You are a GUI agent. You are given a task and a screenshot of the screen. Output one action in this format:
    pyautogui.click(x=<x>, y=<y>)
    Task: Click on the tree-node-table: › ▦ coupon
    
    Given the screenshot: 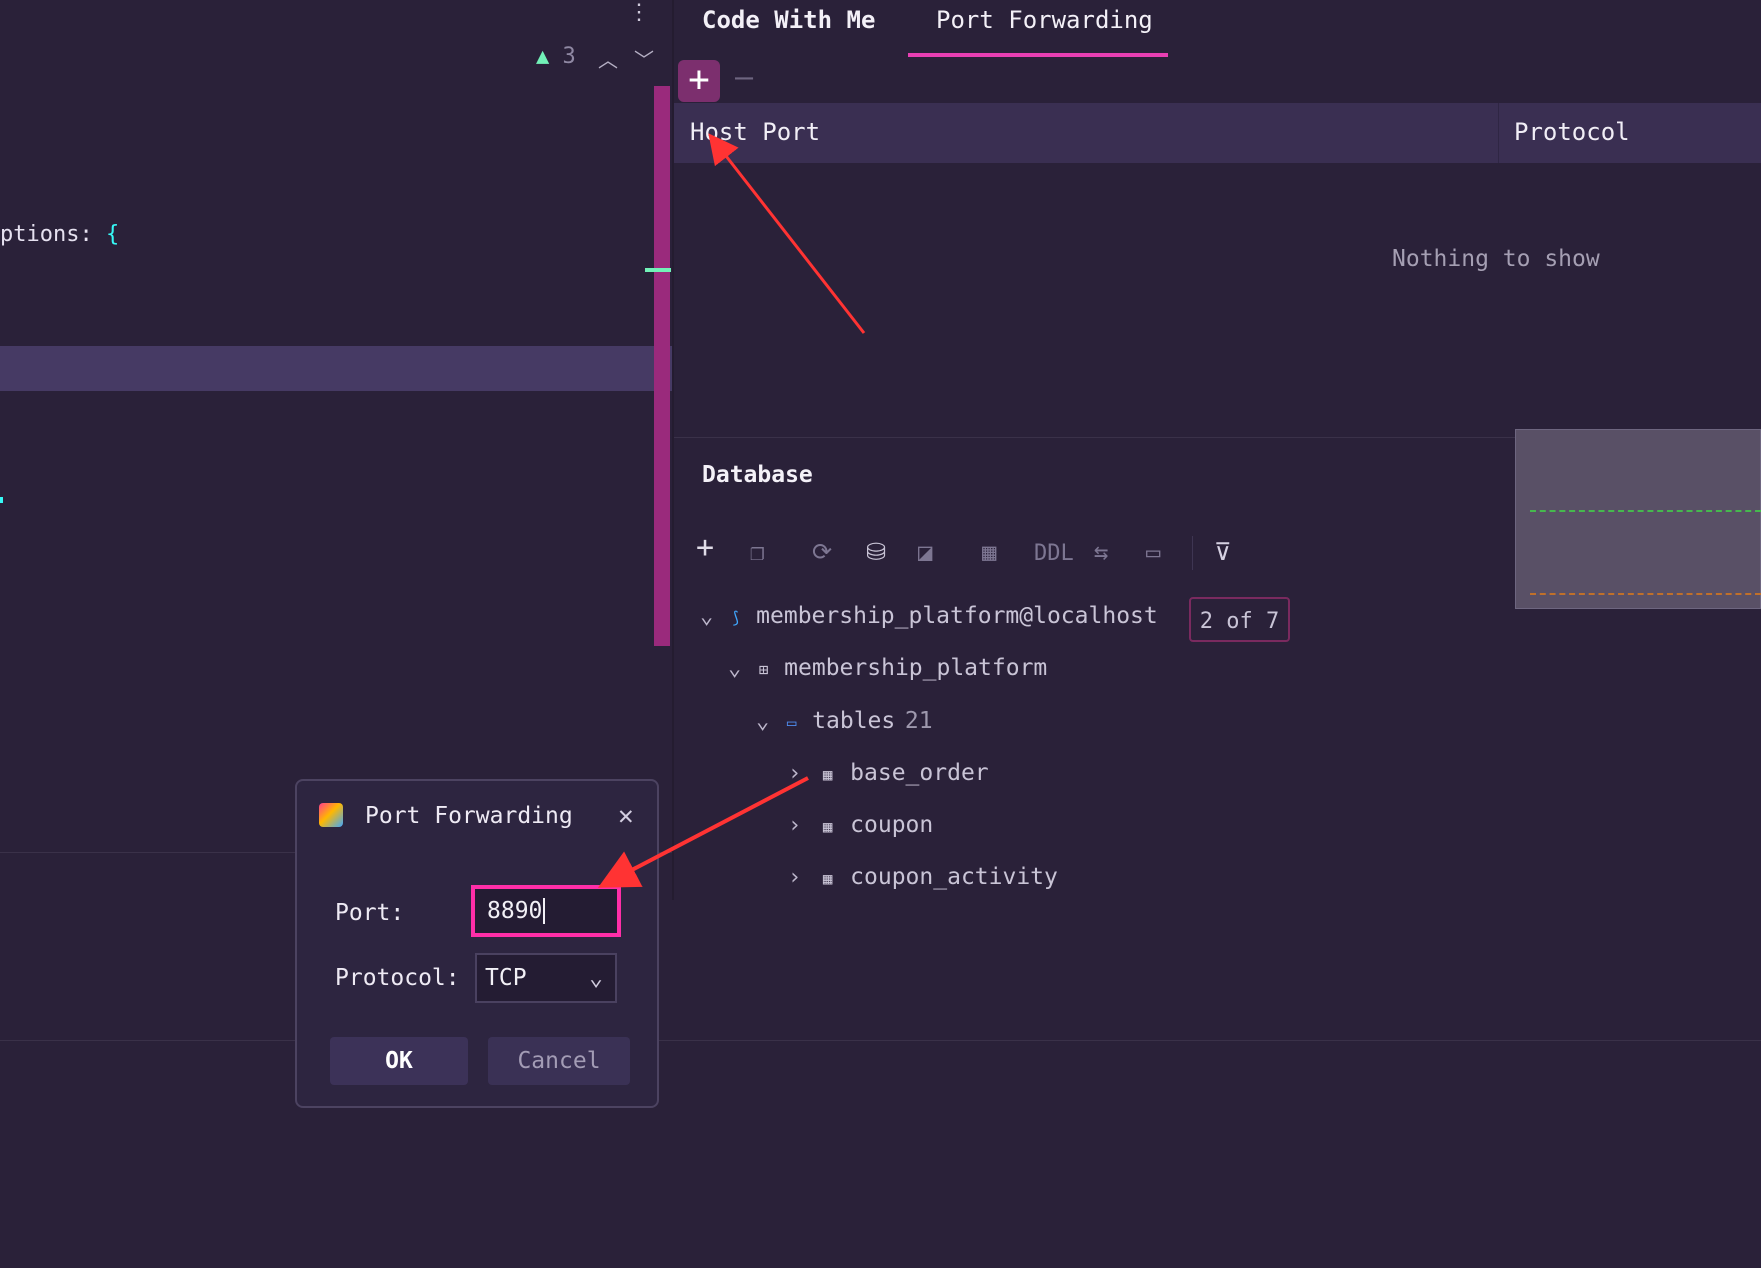 What is the action you would take?
    pyautogui.click(x=860, y=825)
    